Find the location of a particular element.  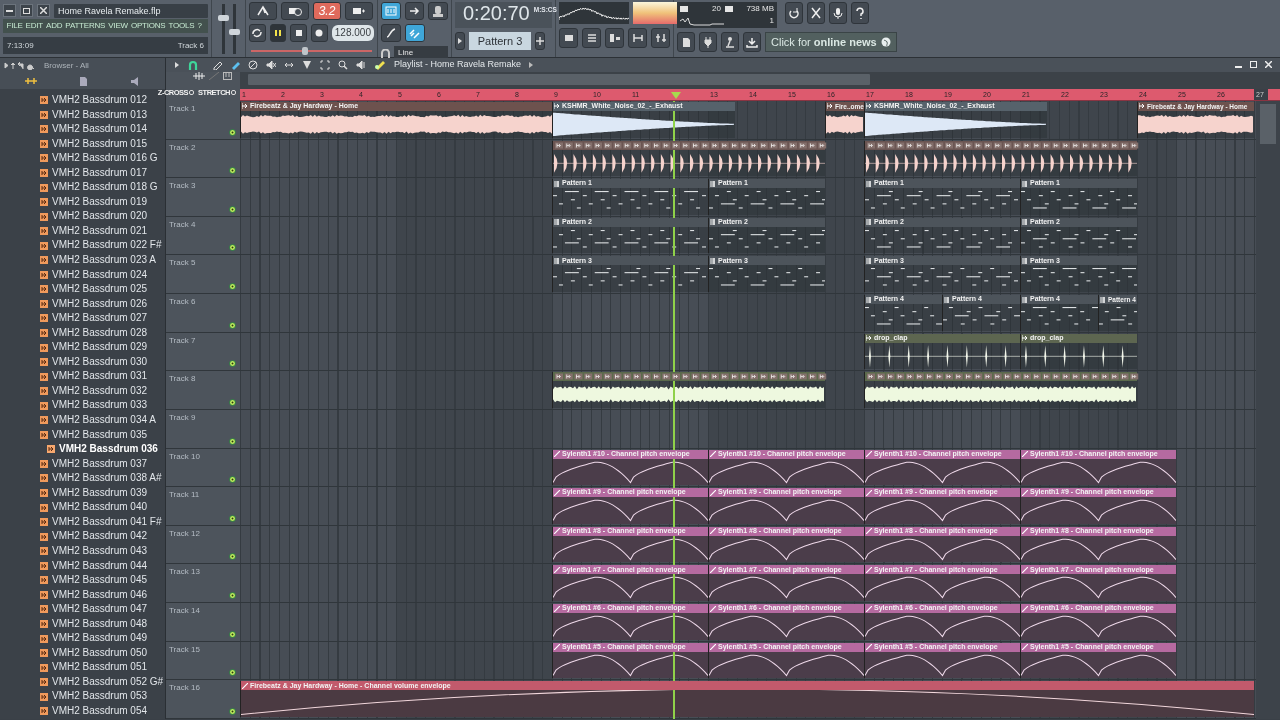

blend-button is located at coordinates (391, 33).